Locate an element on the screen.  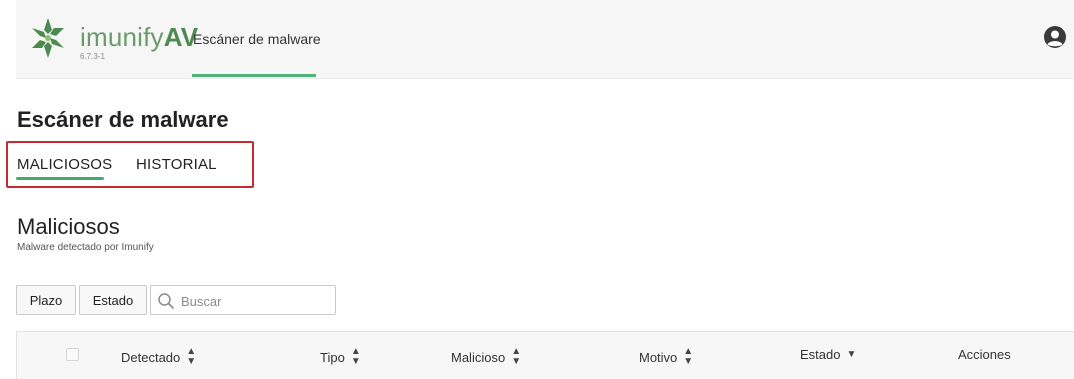
column-header-malicioso: Malicioso ▲ ▼ is located at coordinates (486, 357).